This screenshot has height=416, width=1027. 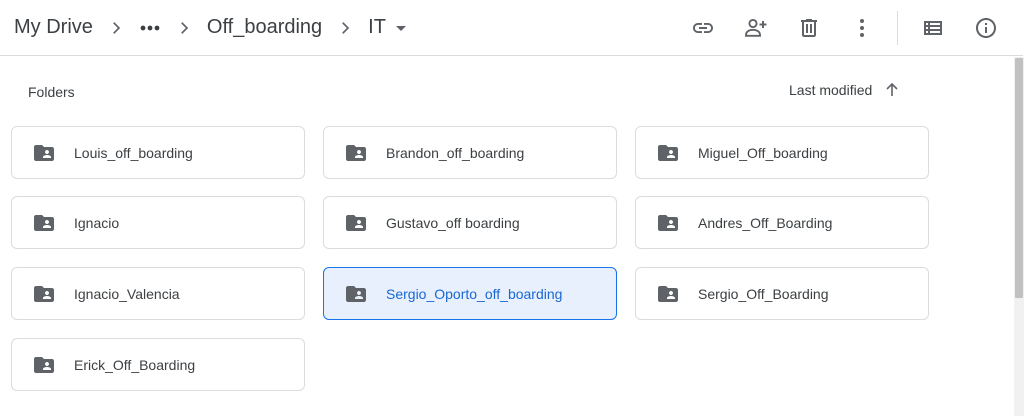 I want to click on header-bar: My Drive Off_boarding IT, so click(x=511, y=28).